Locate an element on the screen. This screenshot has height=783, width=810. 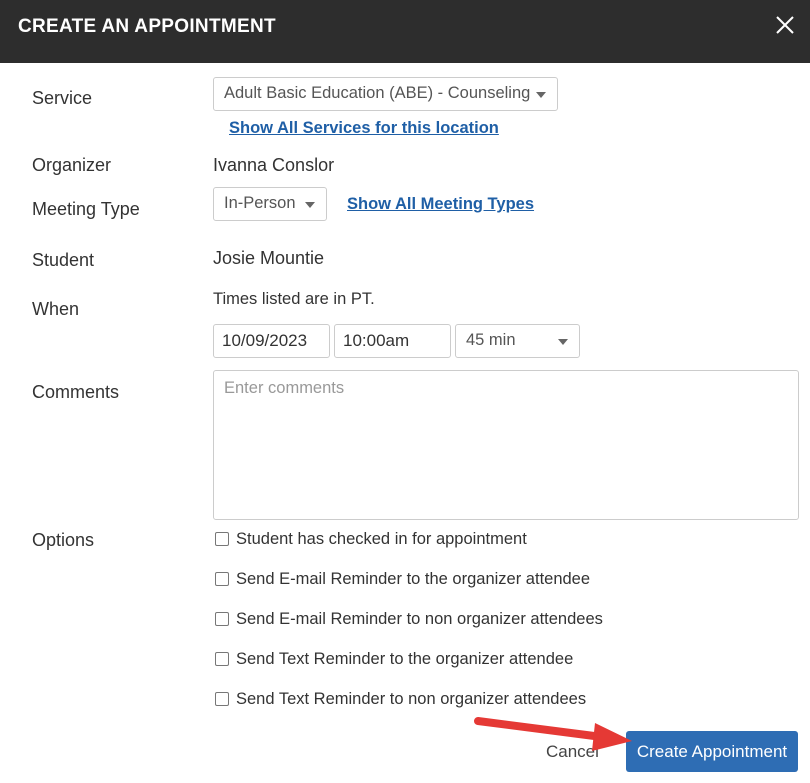
option-label: Student has checked in for appointment is located at coordinates (381, 538).